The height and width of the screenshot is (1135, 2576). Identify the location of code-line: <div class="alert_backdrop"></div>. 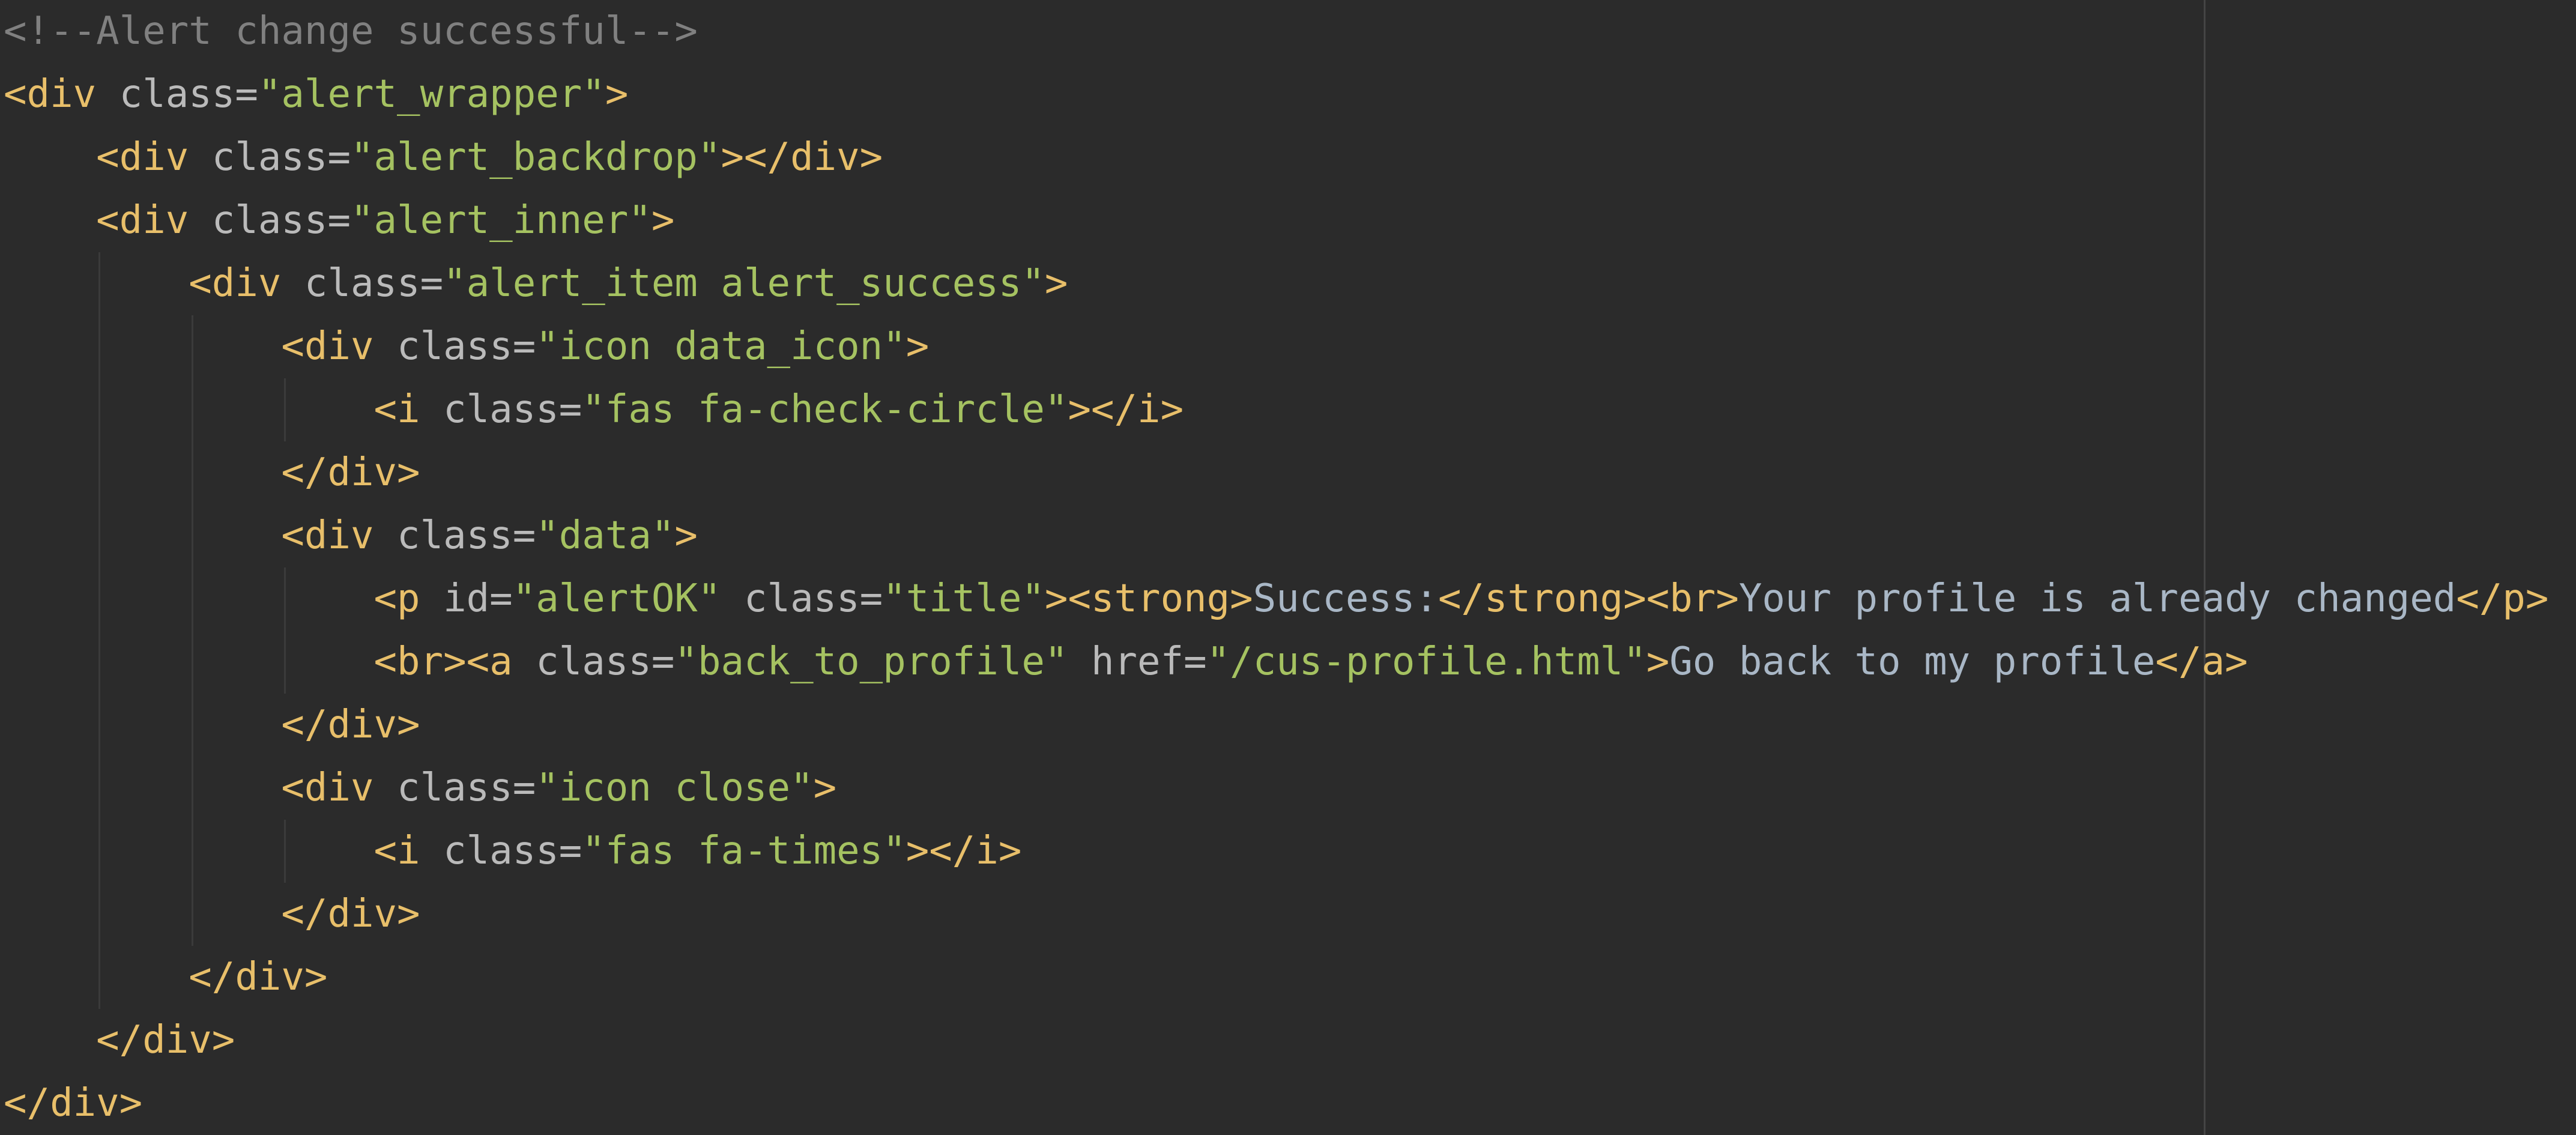
(1276, 158).